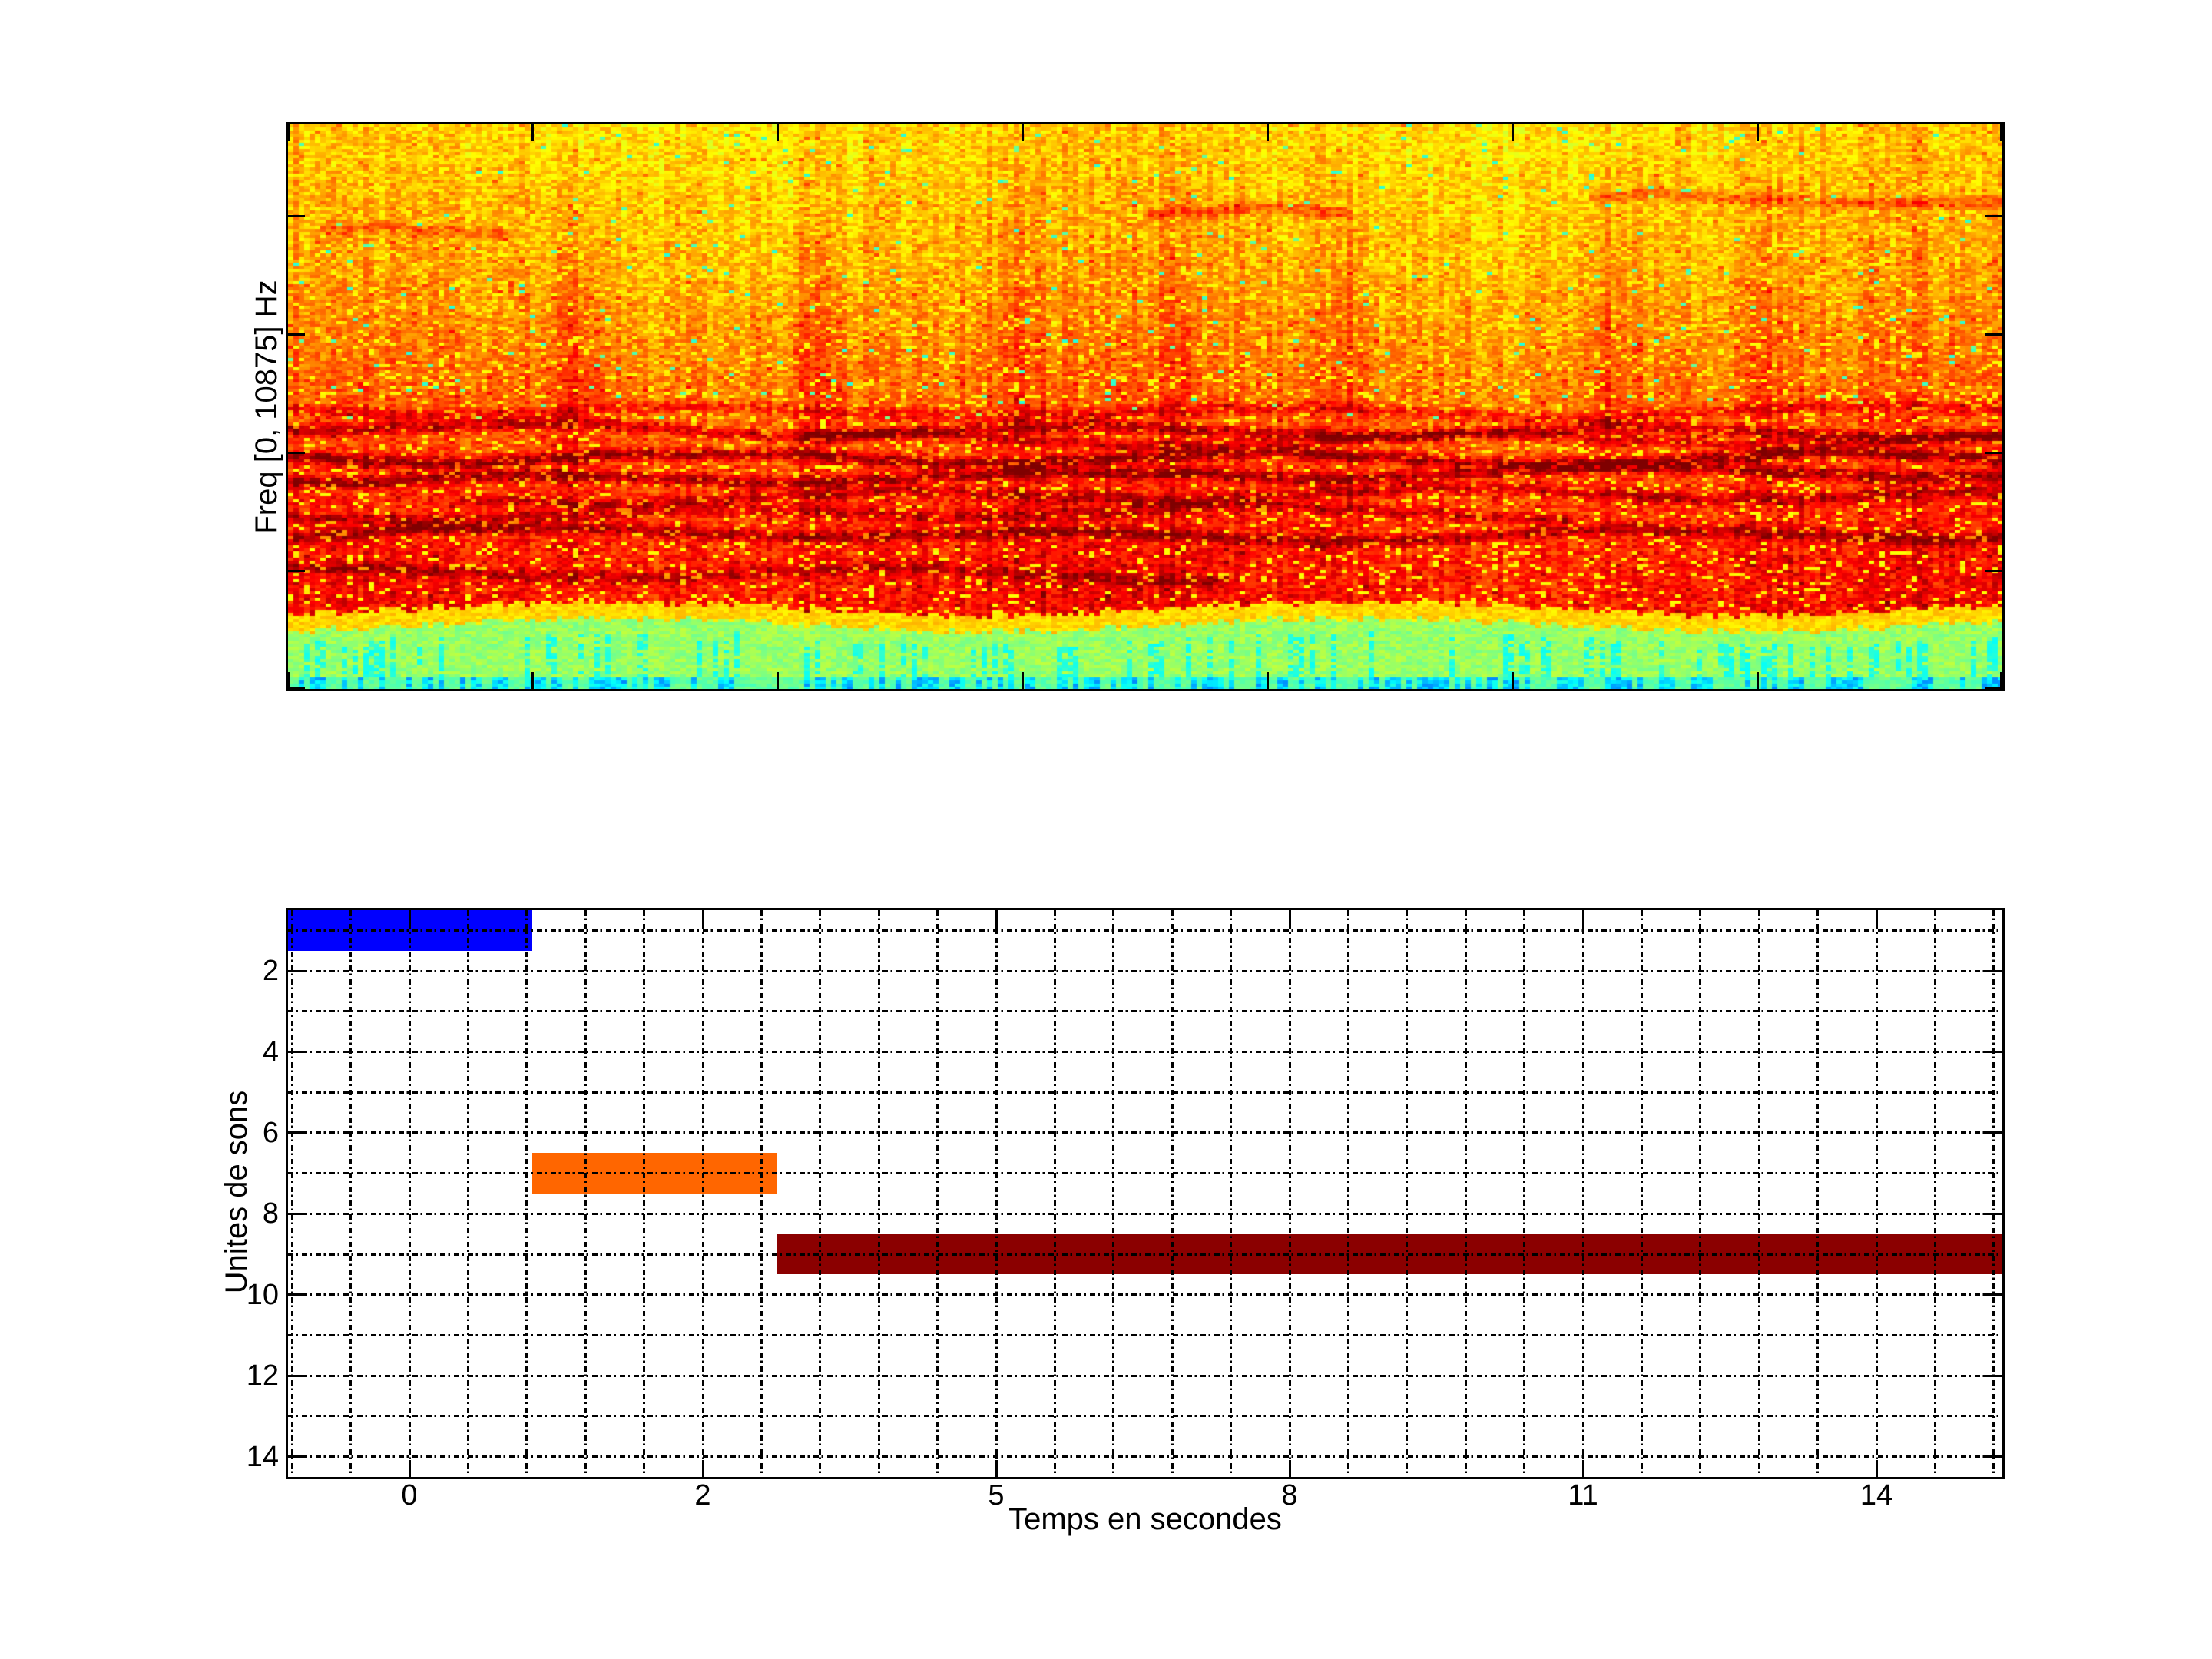 This screenshot has height=1659, width=2212. Describe the element at coordinates (703, 1495) in the screenshot. I see `gantt-x-tick-label: 2` at that location.